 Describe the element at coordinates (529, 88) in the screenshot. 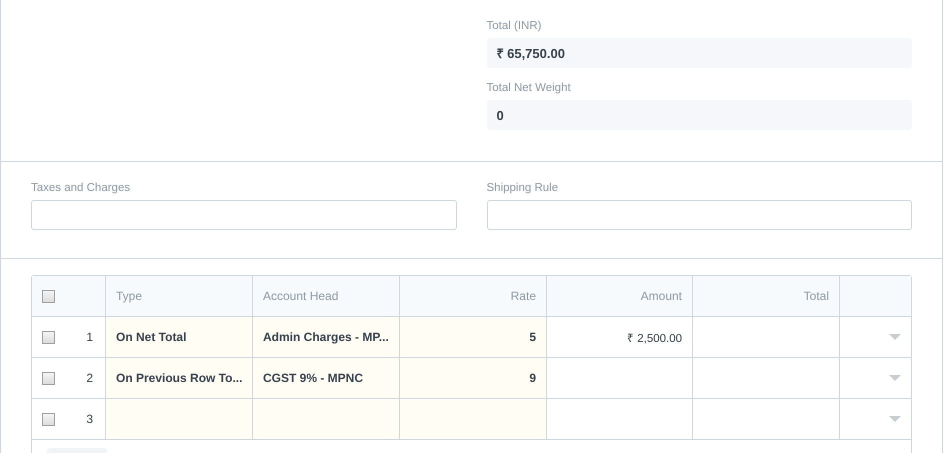

I see `field-label: Total Net Weight` at that location.